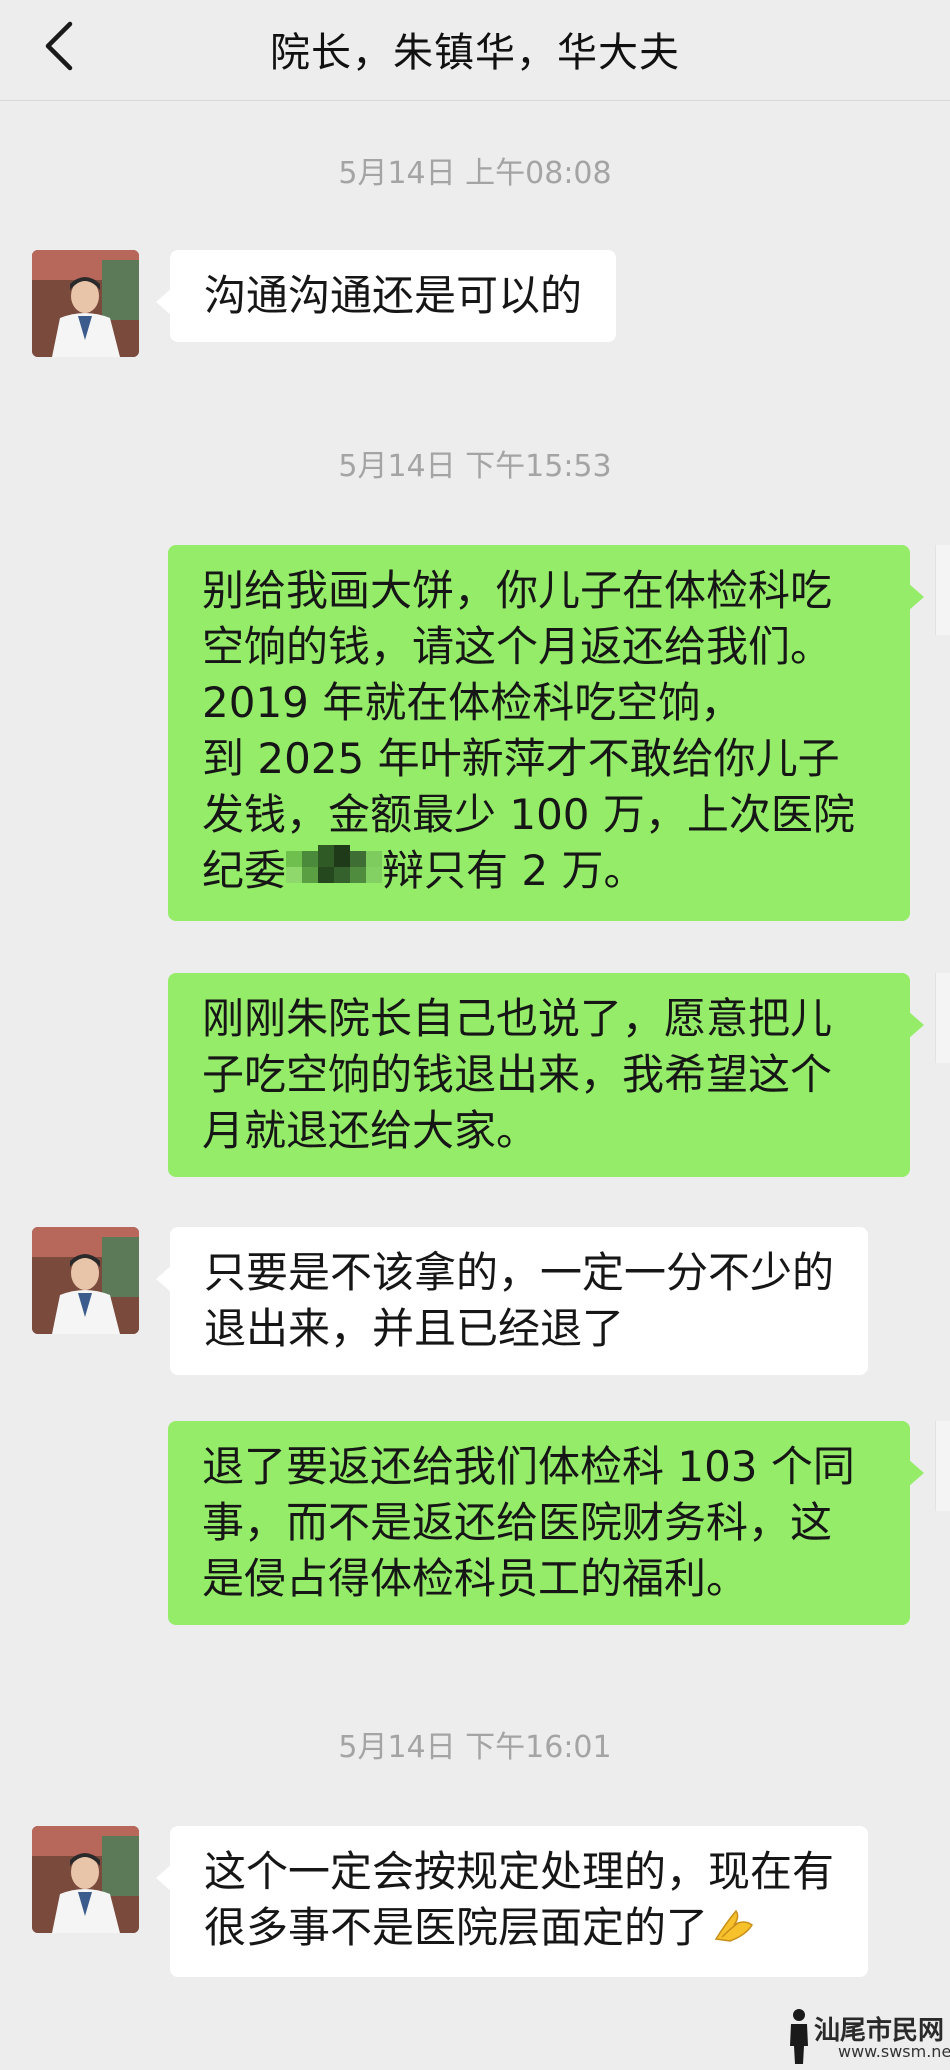  Describe the element at coordinates (475, 1747) in the screenshot. I see `timestamp: 5月14日 下午16:01` at that location.